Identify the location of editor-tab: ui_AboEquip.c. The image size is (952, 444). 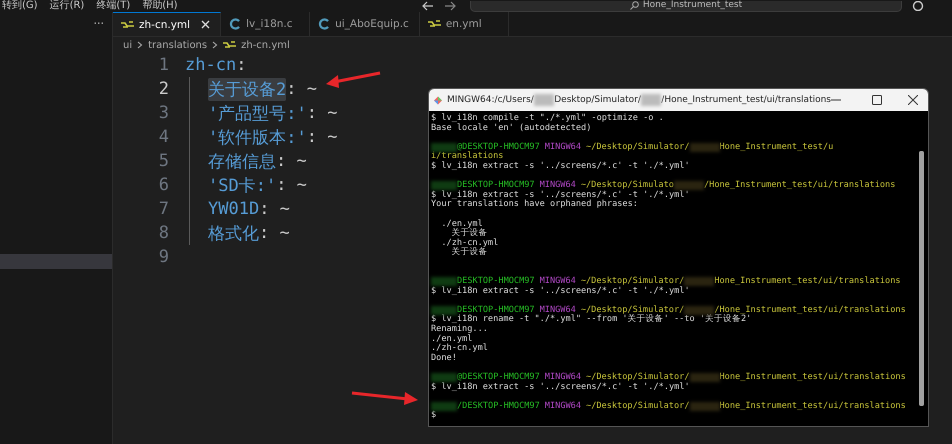
(365, 24).